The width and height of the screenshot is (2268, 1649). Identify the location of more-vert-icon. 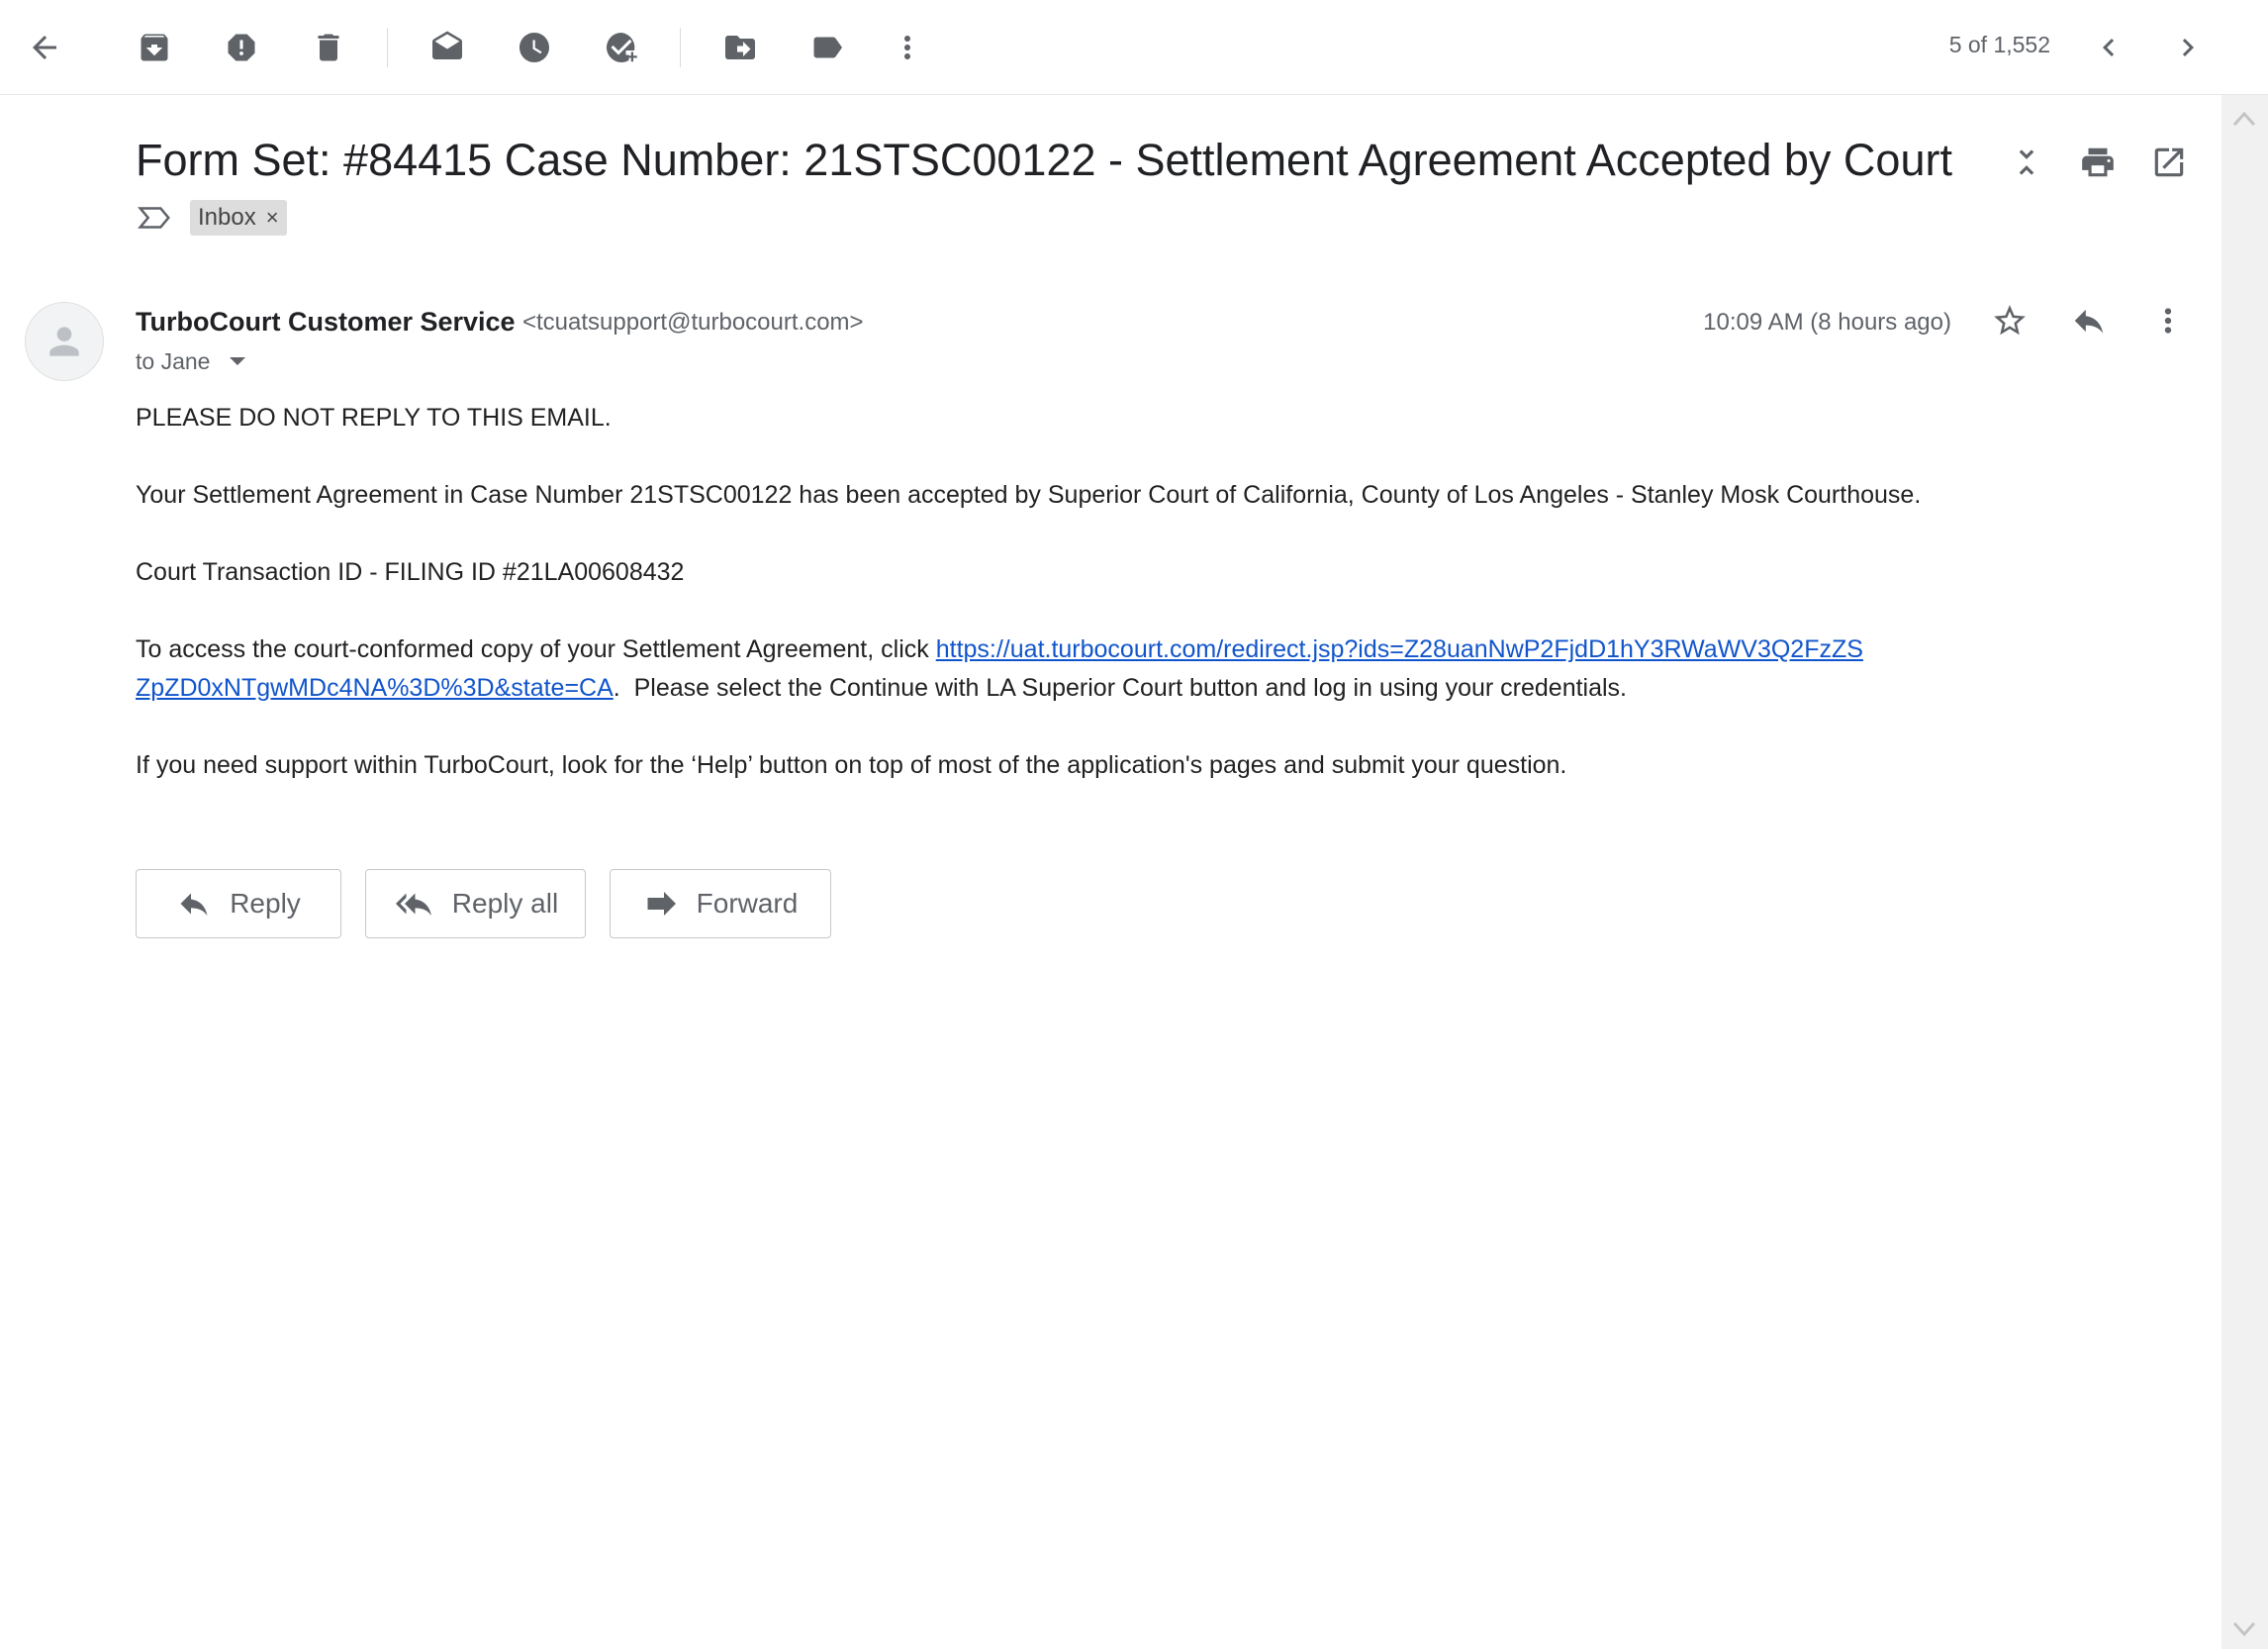
(908, 47).